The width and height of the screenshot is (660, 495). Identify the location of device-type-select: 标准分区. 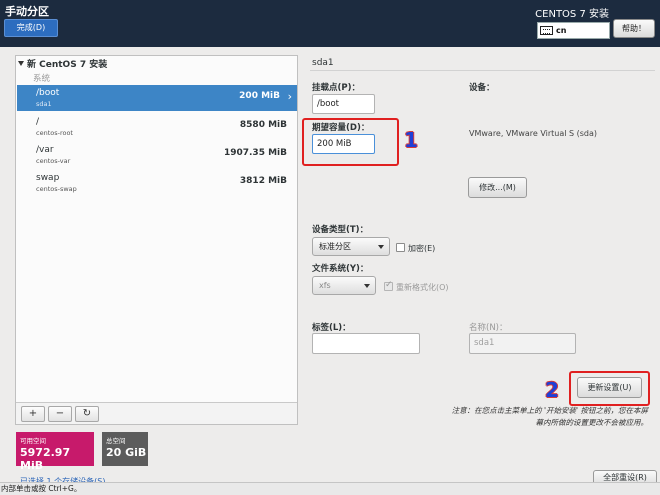
(351, 246).